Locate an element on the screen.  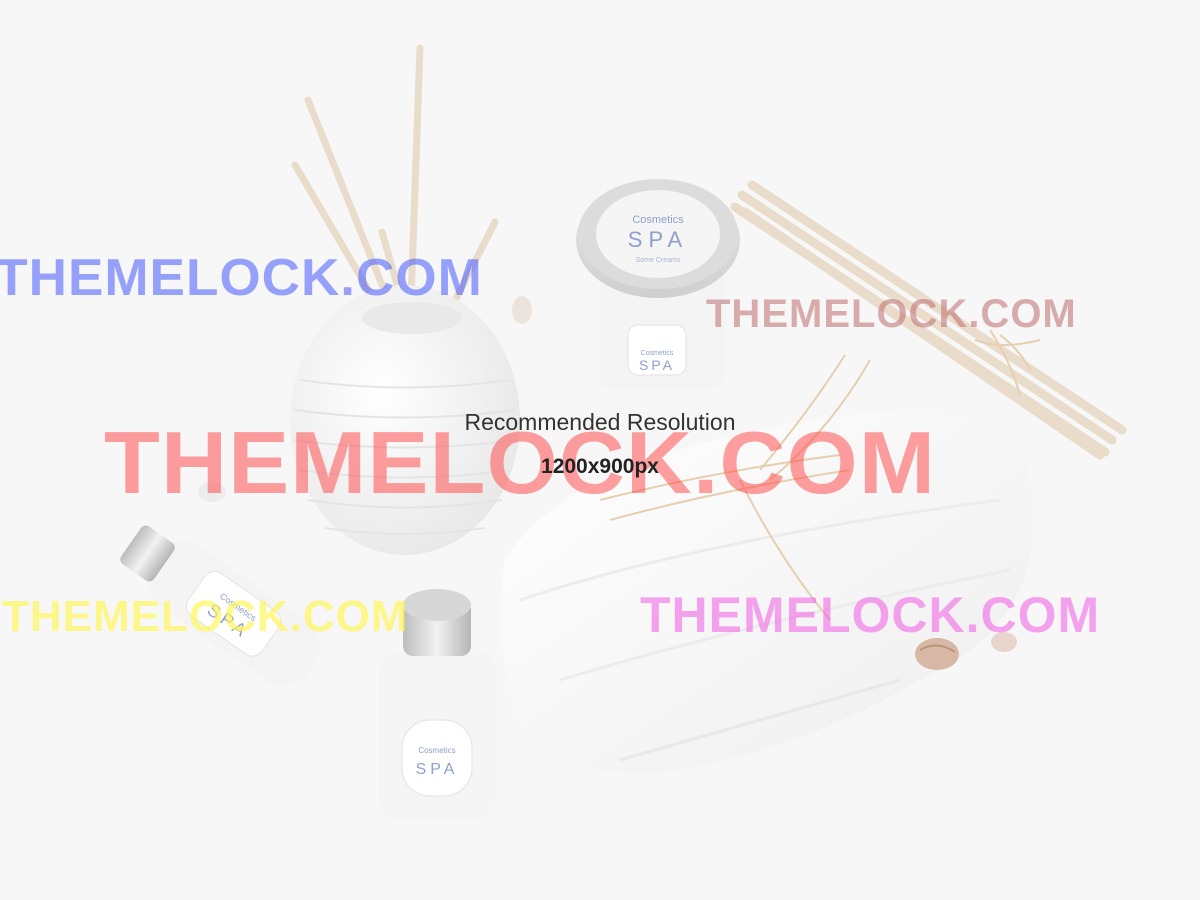
jar-sub-text: Some Creams is located at coordinates (658, 260).